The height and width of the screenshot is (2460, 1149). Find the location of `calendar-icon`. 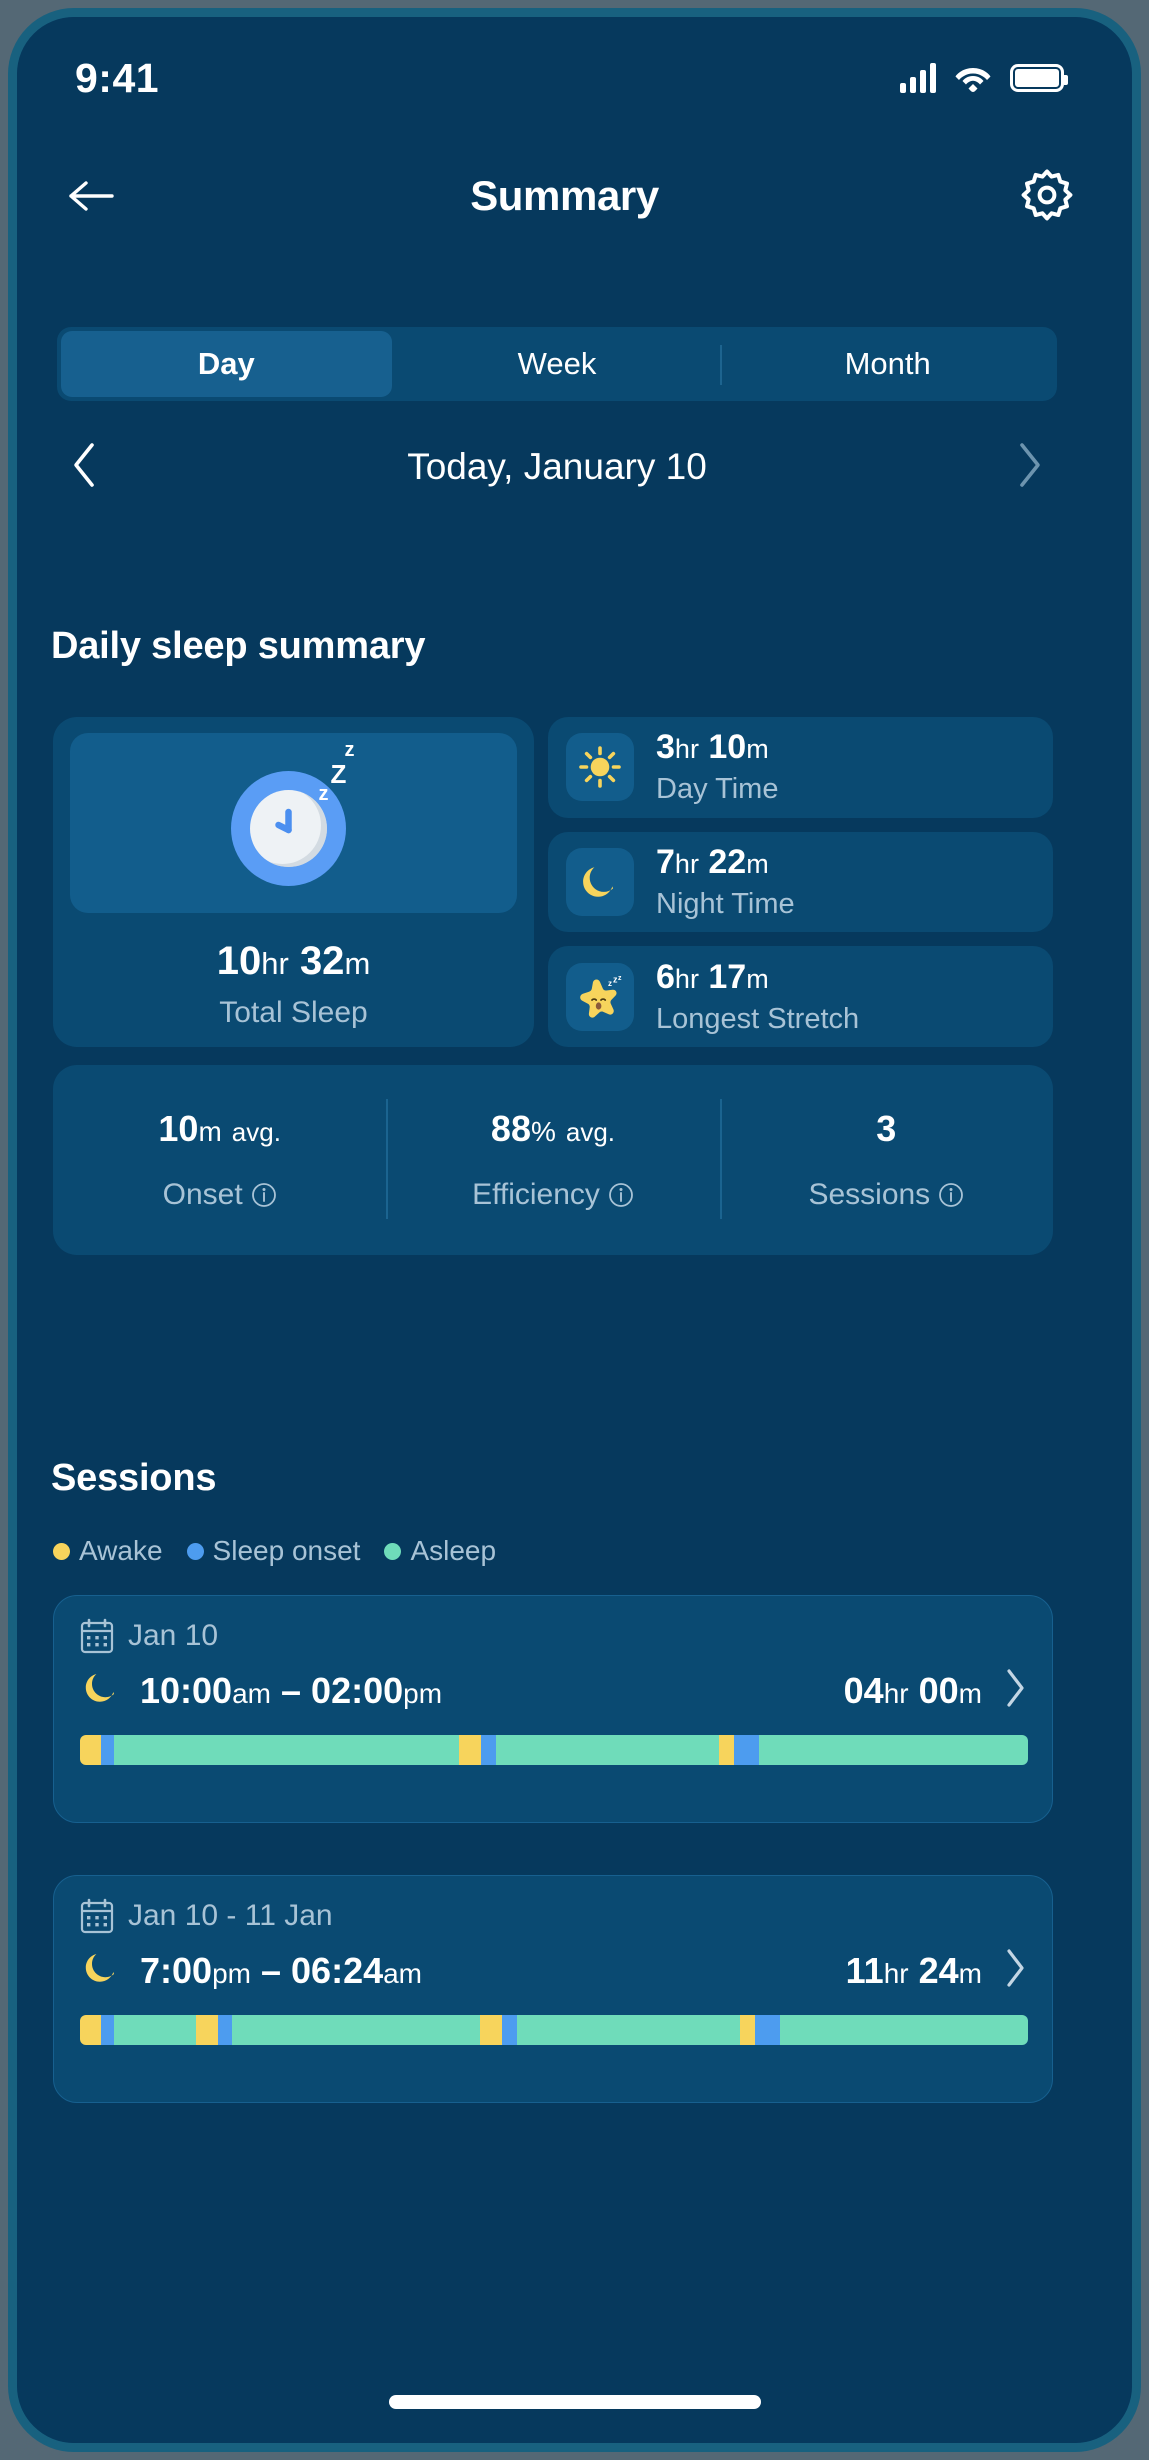

calendar-icon is located at coordinates (97, 1916).